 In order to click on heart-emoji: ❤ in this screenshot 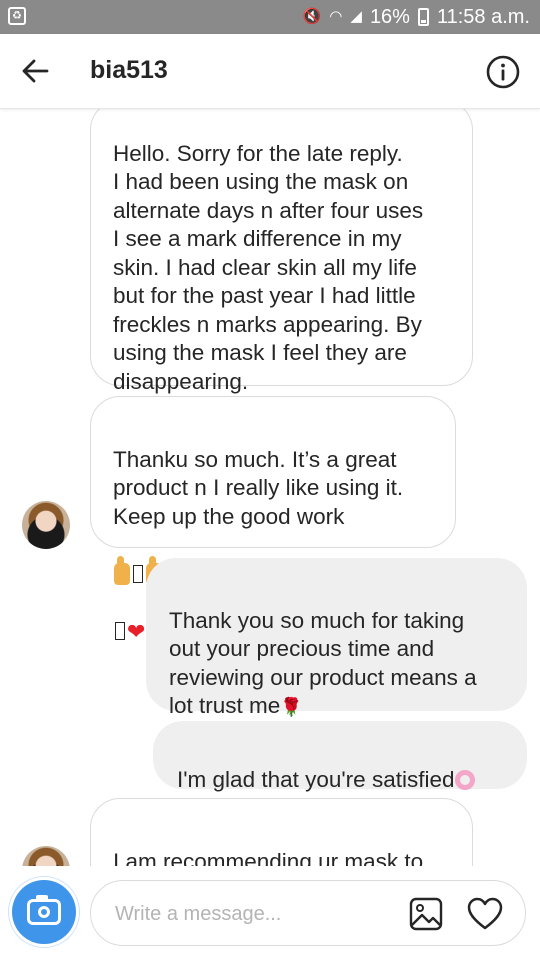, I will do `click(136, 631)`.